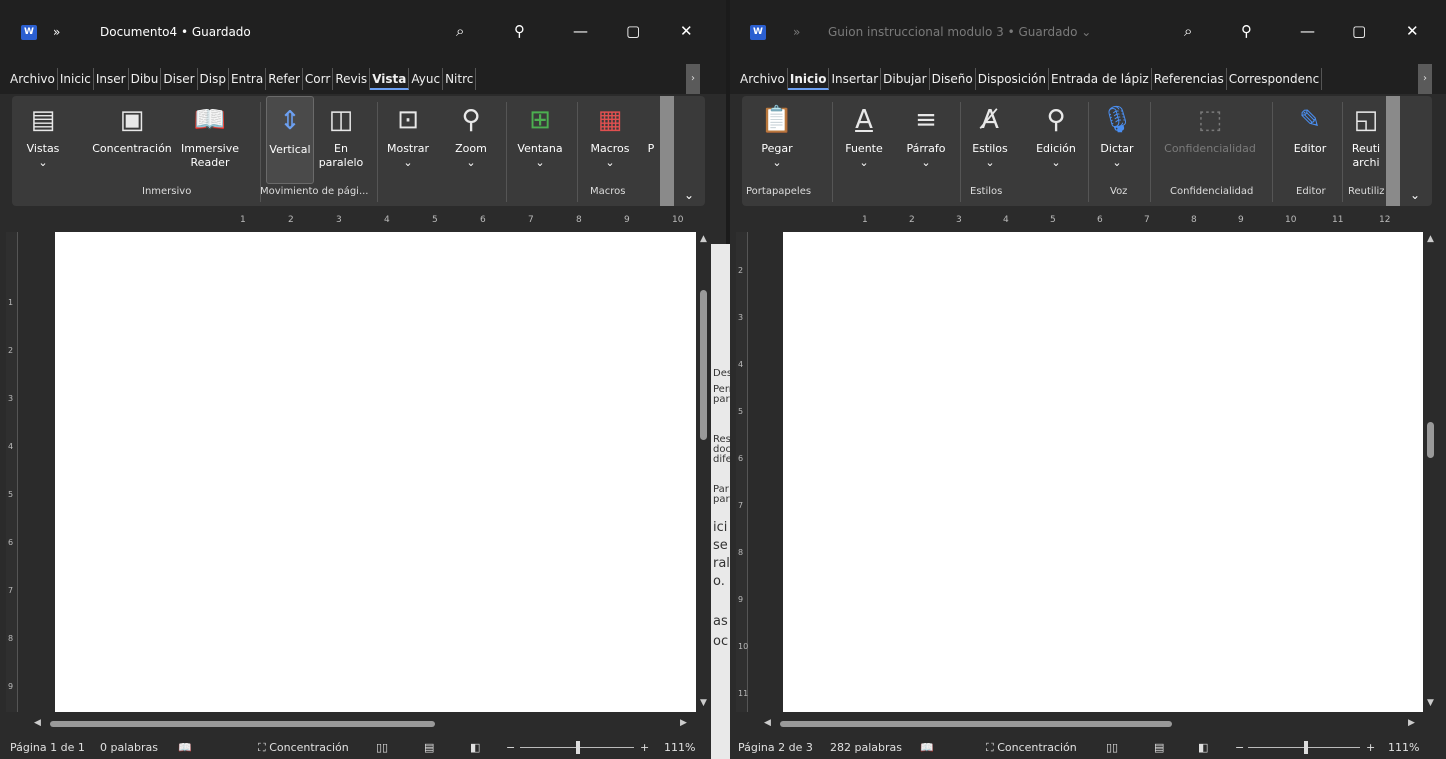  I want to click on tab-dibujar: Dibujar, so click(905, 79).